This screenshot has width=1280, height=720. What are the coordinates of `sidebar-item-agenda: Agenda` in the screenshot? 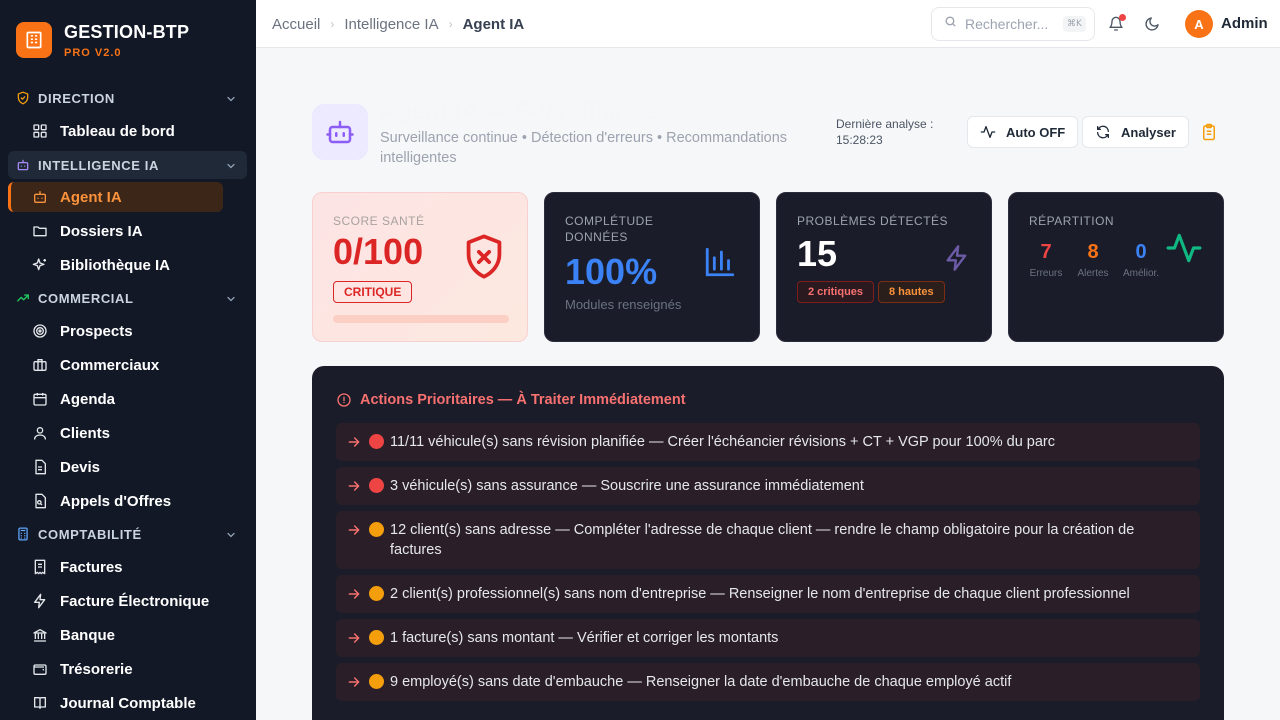 It's located at (115, 399).